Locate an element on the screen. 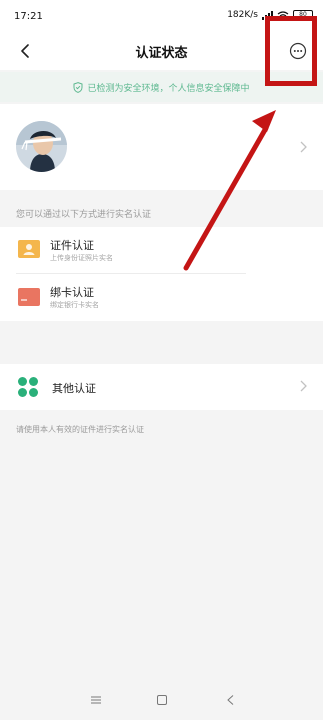  annotation-arrow is located at coordinates (229, 190).